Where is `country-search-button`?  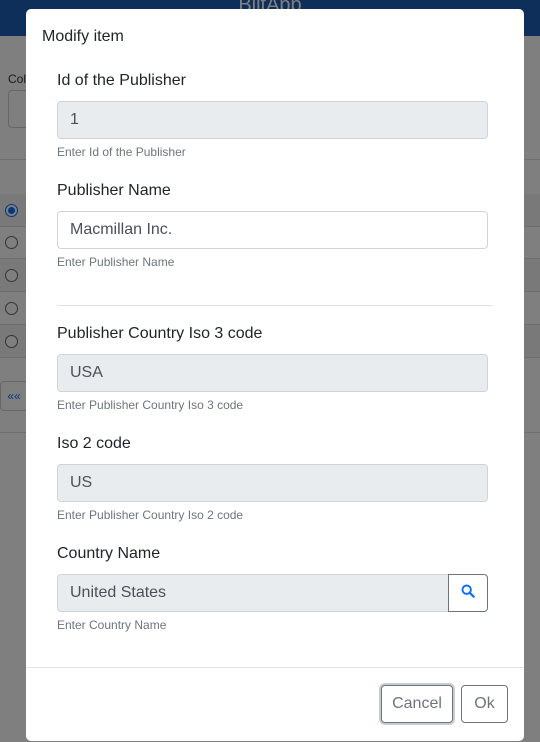 country-search-button is located at coordinates (468, 593).